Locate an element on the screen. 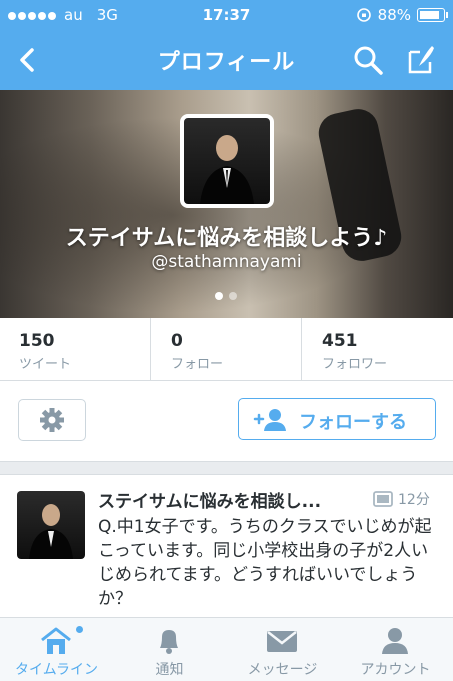 This screenshot has height=681, width=453. battery-icon is located at coordinates (432, 15).